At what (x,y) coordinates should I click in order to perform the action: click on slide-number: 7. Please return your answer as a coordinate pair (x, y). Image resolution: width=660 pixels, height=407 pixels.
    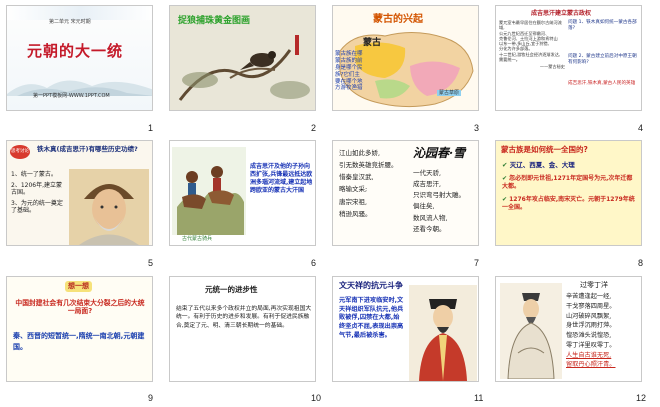
    Looking at the image, I should click on (477, 263).